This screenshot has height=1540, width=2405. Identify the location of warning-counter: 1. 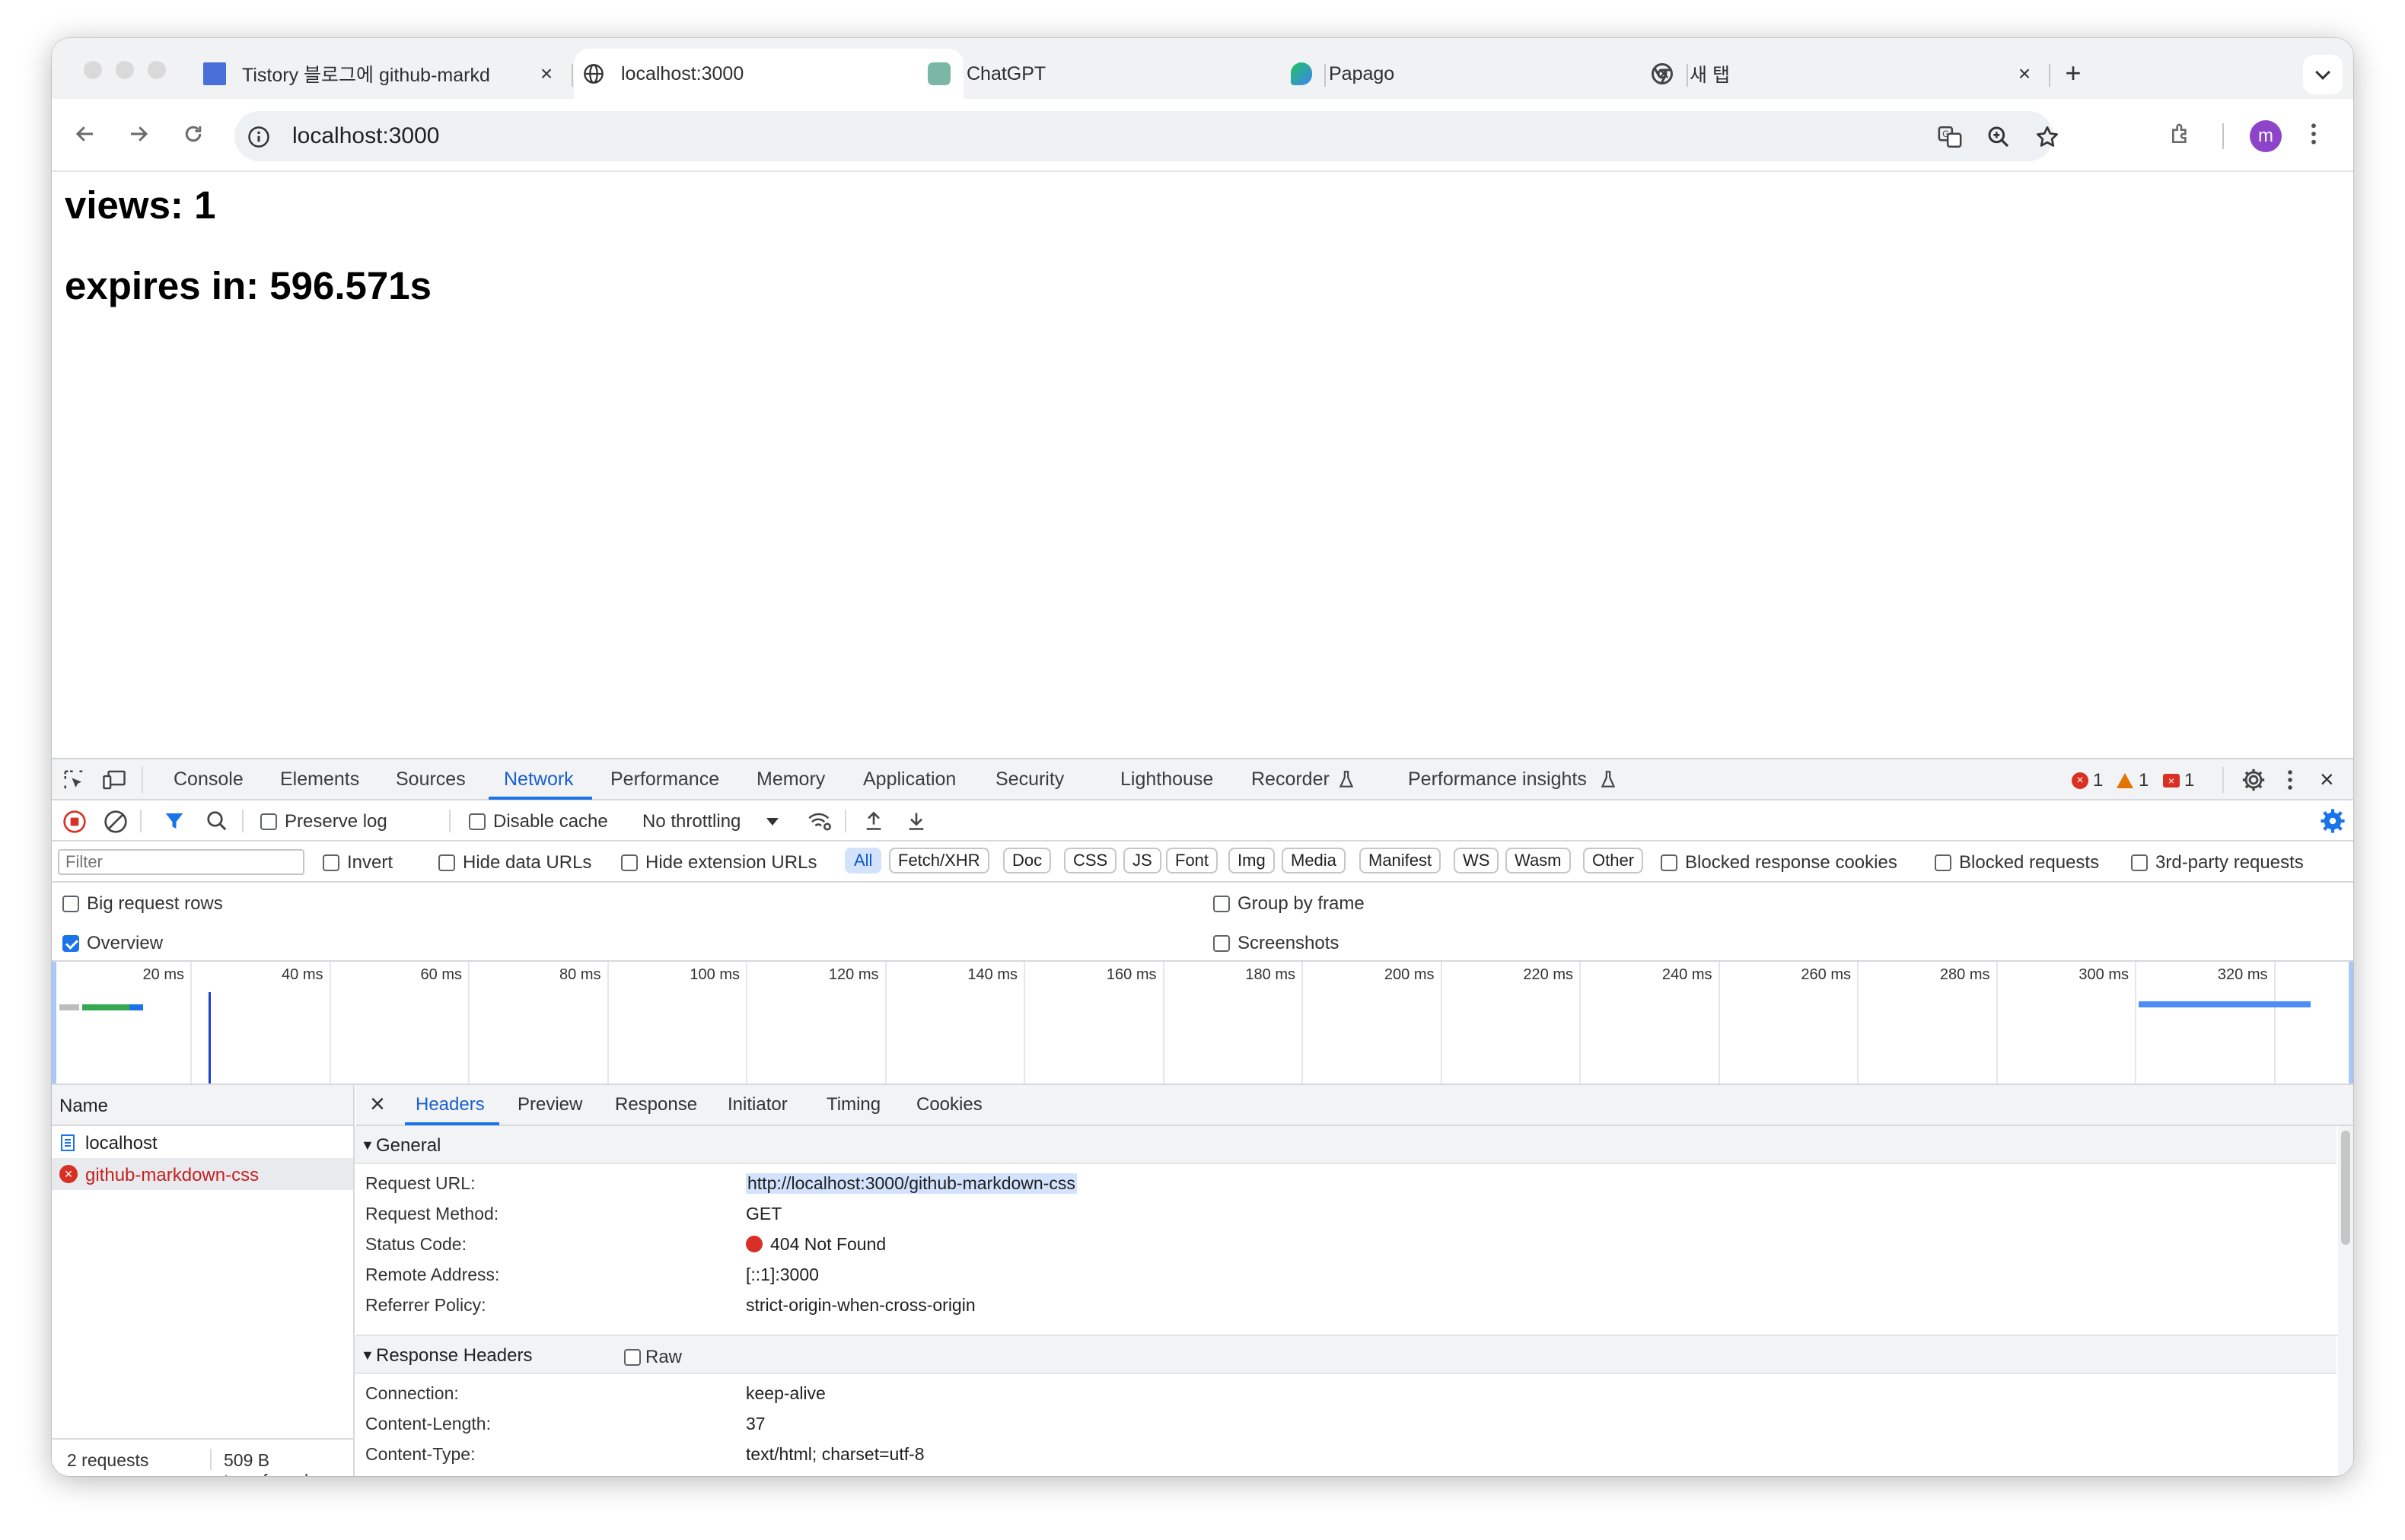
(2132, 780).